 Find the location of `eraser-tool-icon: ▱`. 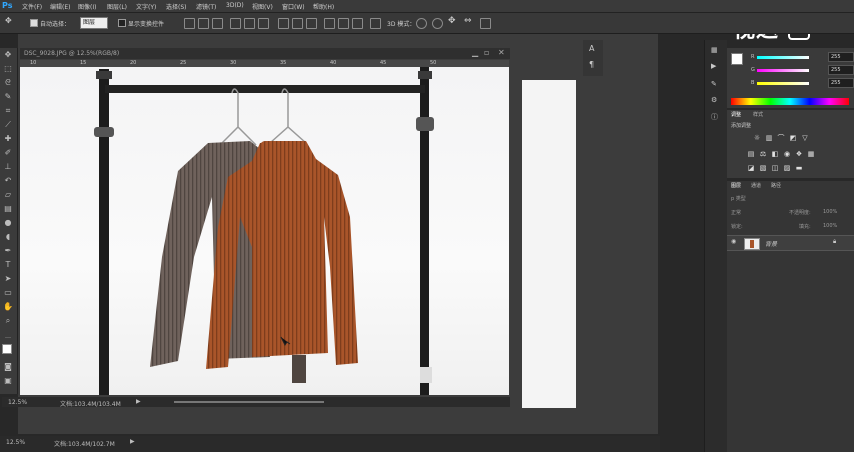

eraser-tool-icon: ▱ is located at coordinates (8, 195).